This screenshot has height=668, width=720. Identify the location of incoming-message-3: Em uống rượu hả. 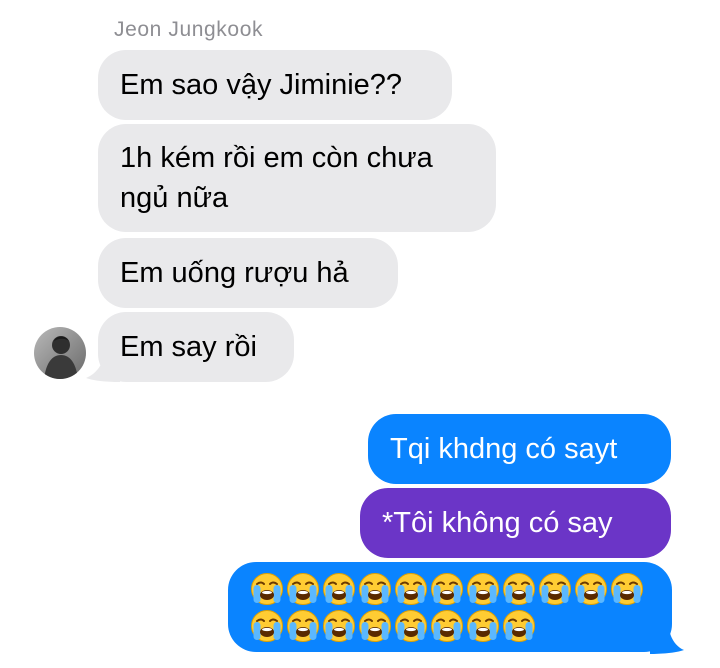
(248, 273).